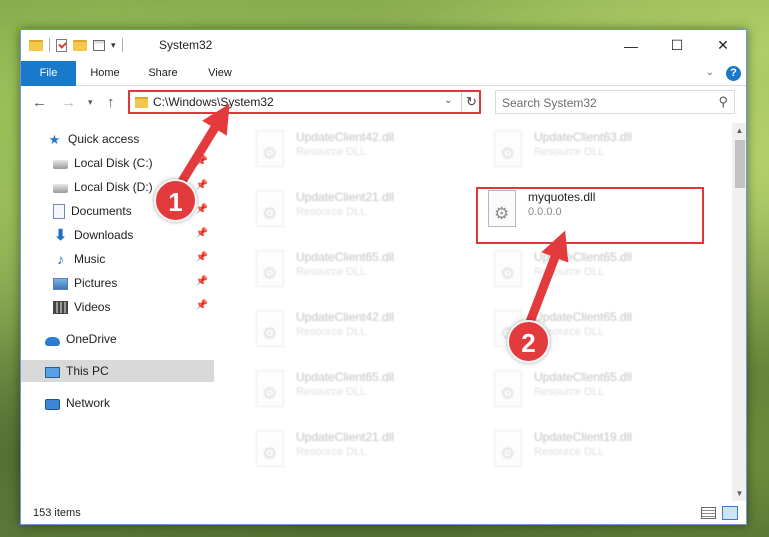  Describe the element at coordinates (60, 258) in the screenshot. I see `music-icon: ♪` at that location.